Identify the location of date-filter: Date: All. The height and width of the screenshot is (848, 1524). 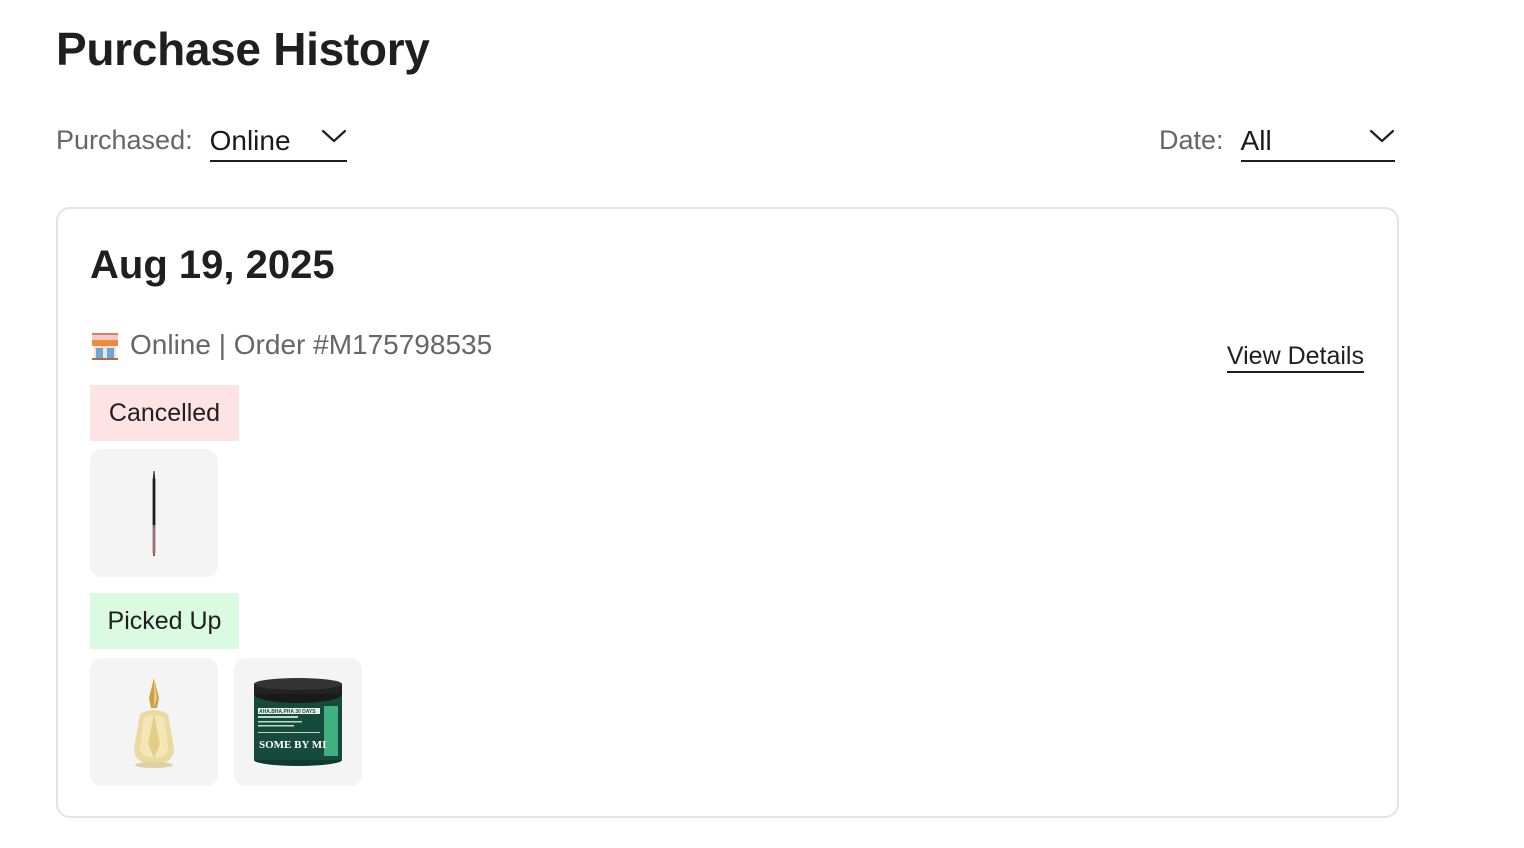
(1277, 140).